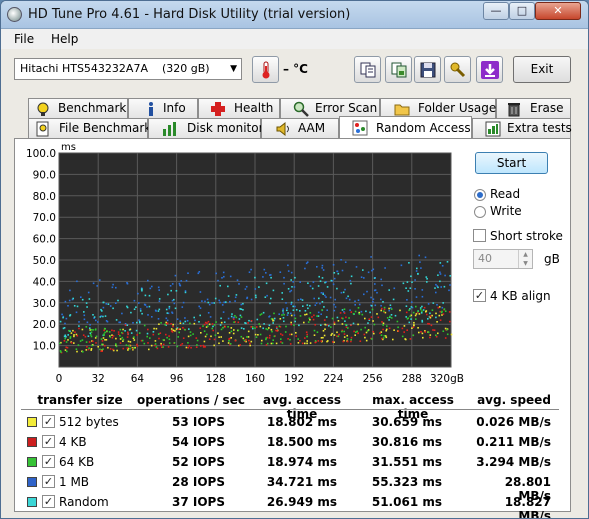  What do you see at coordinates (479, 295) in the screenshot?
I see `align-4kb-checkbox: ✓` at bounding box center [479, 295].